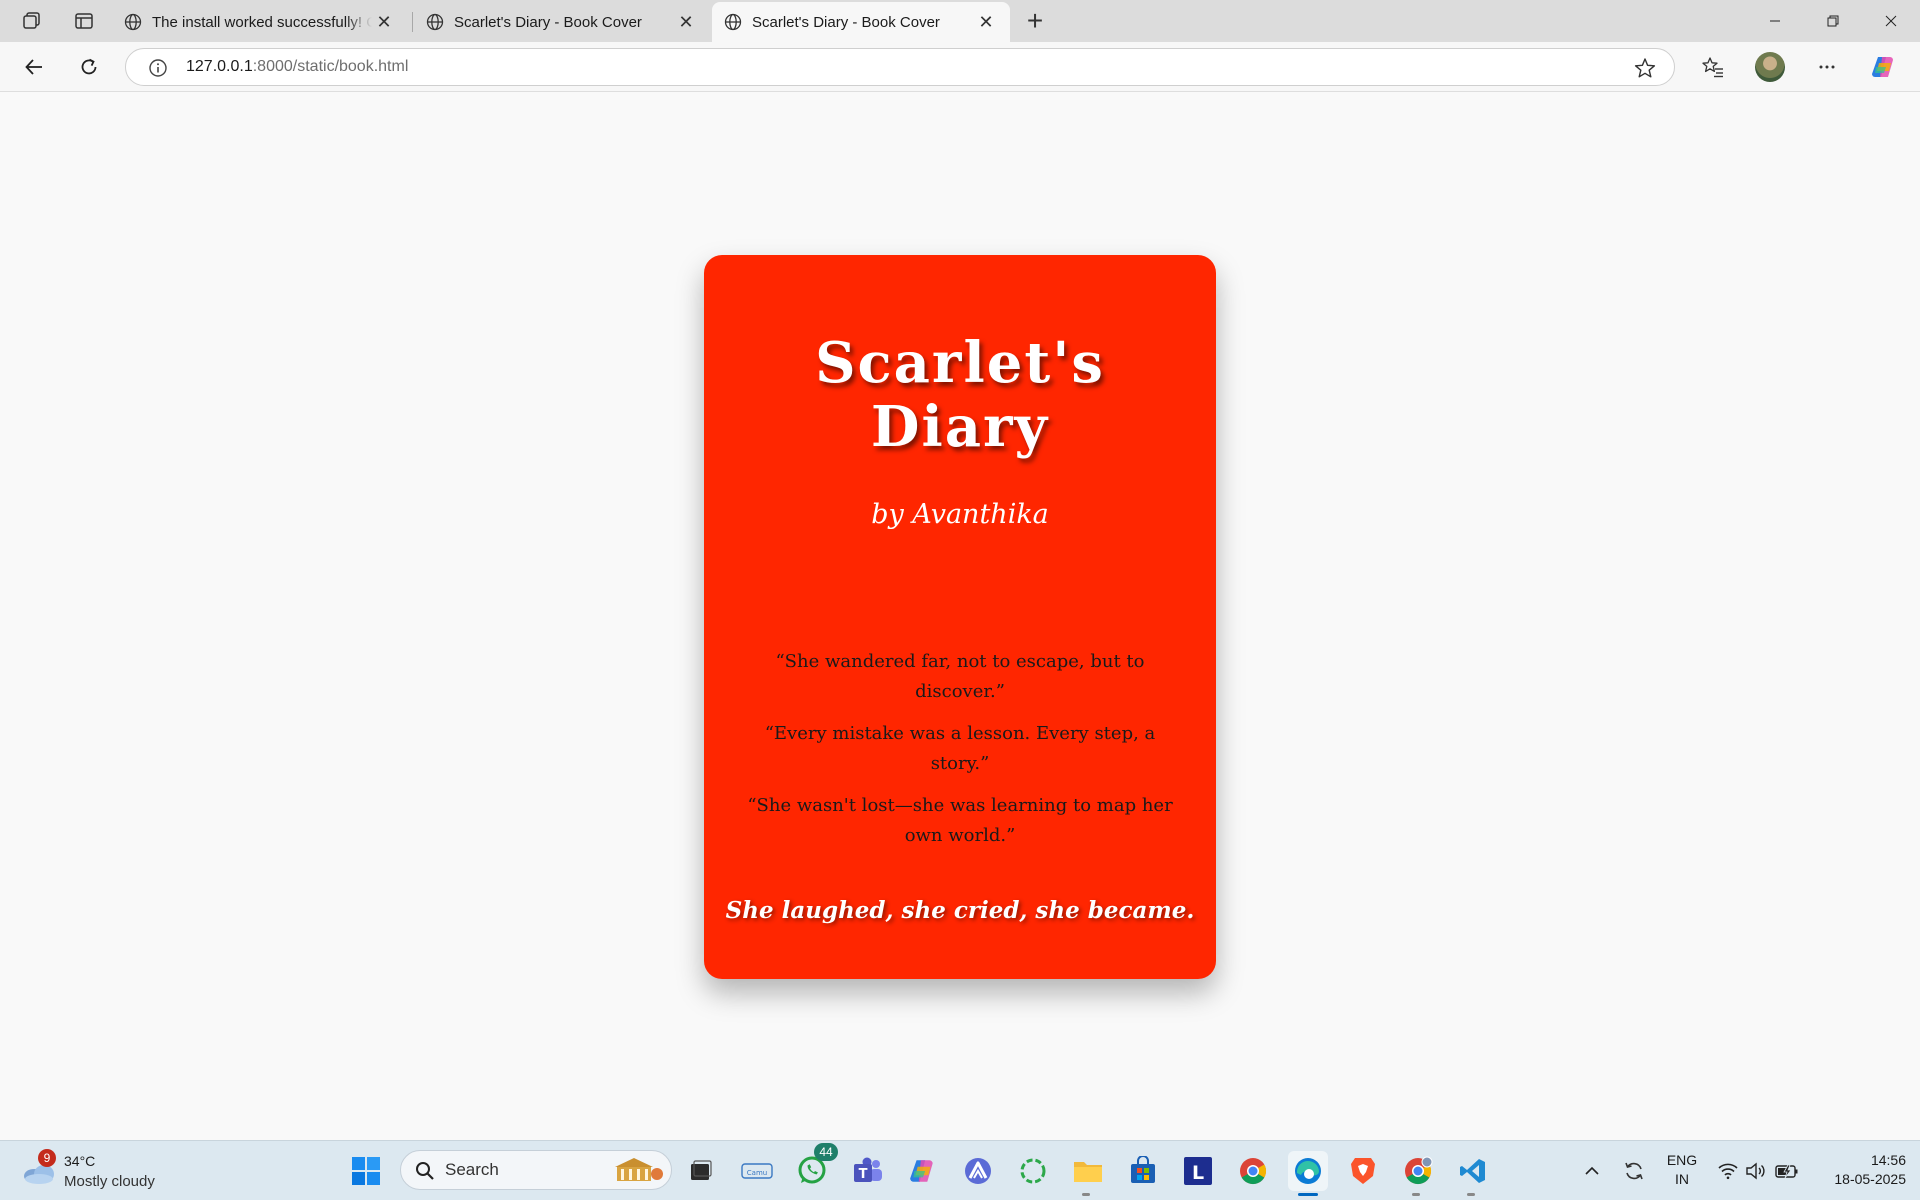 The height and width of the screenshot is (1200, 1920). I want to click on taskbar-app-loader, so click(1033, 1171).